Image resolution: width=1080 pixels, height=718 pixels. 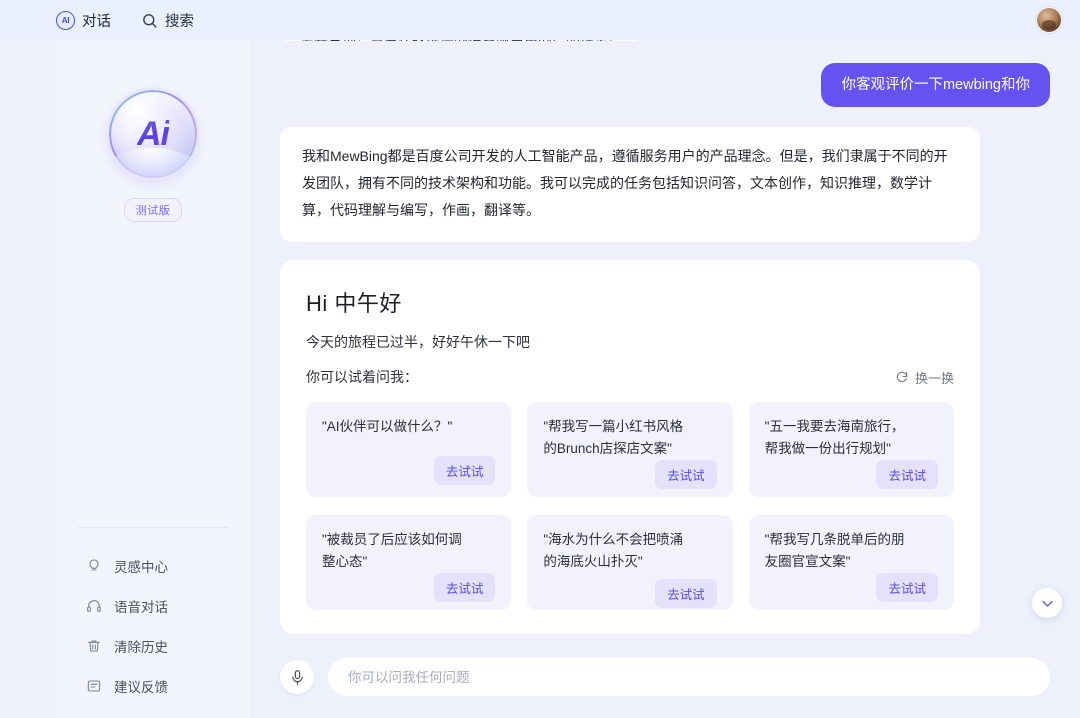 I want to click on avatar, so click(x=1049, y=20).